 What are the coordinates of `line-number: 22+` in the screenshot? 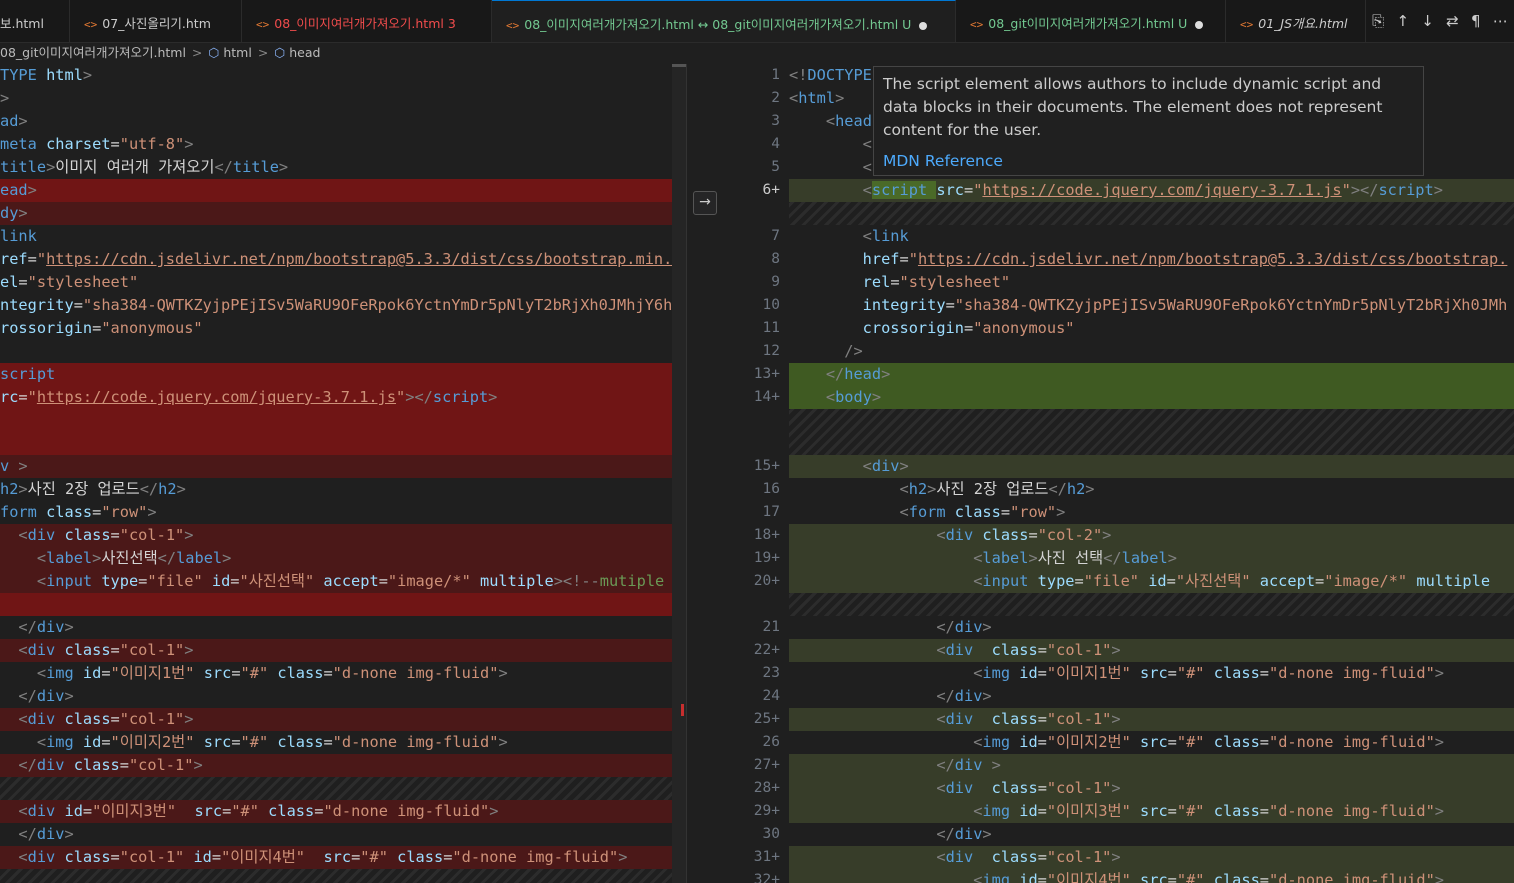 It's located at (766, 650).